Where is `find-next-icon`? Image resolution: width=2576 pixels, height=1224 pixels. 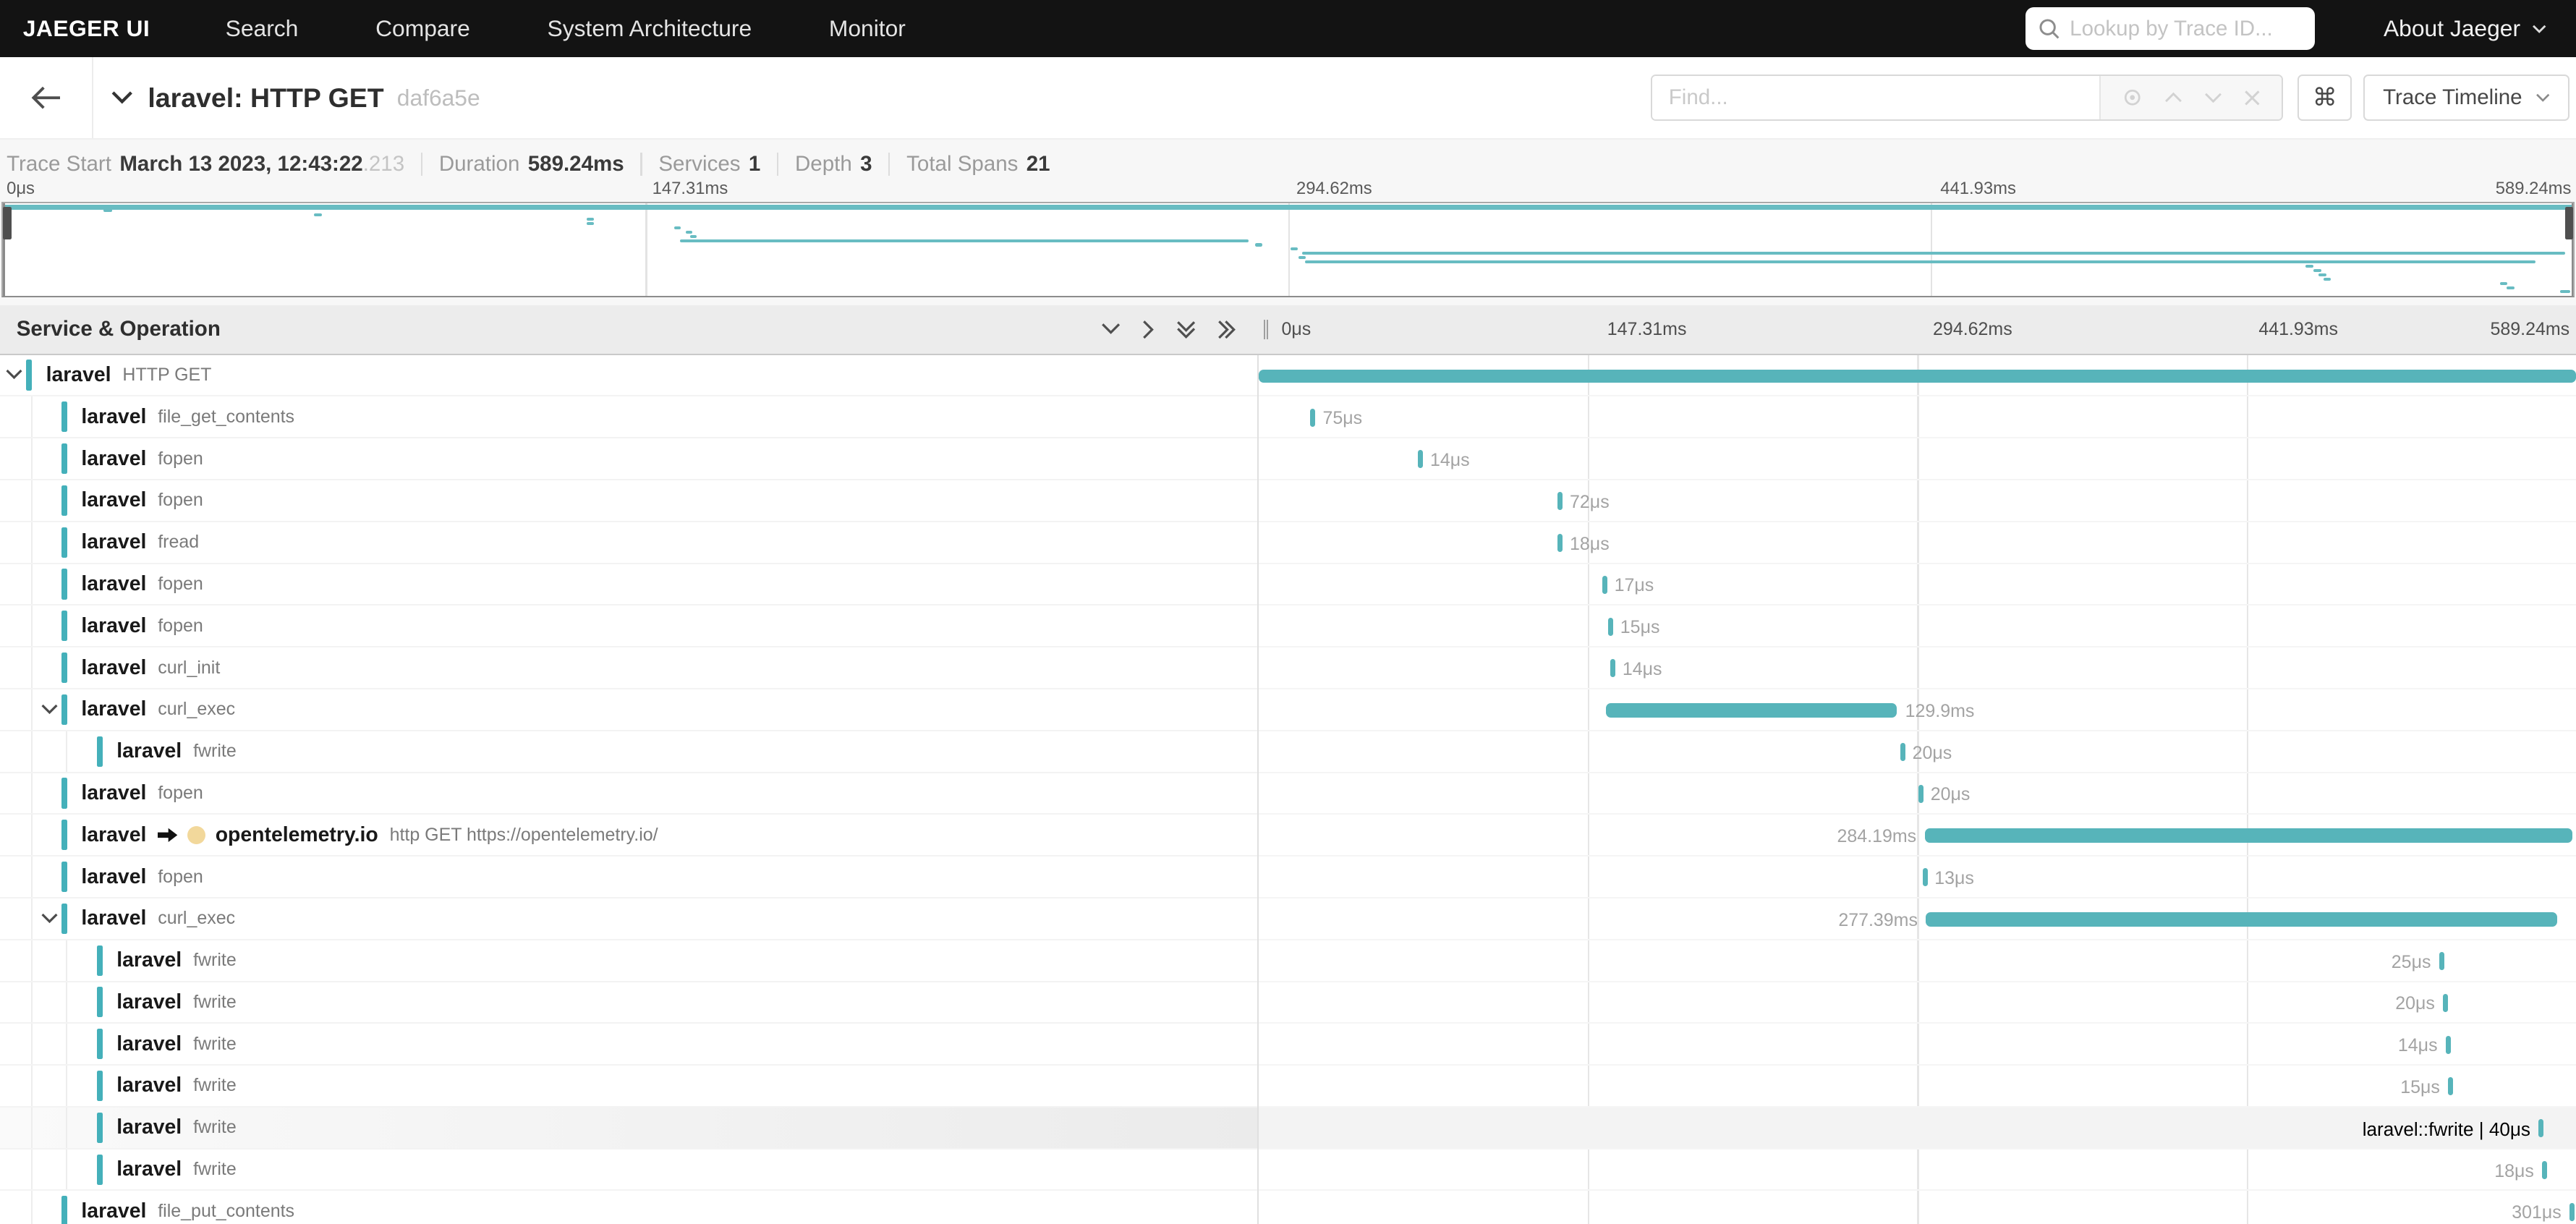
find-next-icon is located at coordinates (2213, 98).